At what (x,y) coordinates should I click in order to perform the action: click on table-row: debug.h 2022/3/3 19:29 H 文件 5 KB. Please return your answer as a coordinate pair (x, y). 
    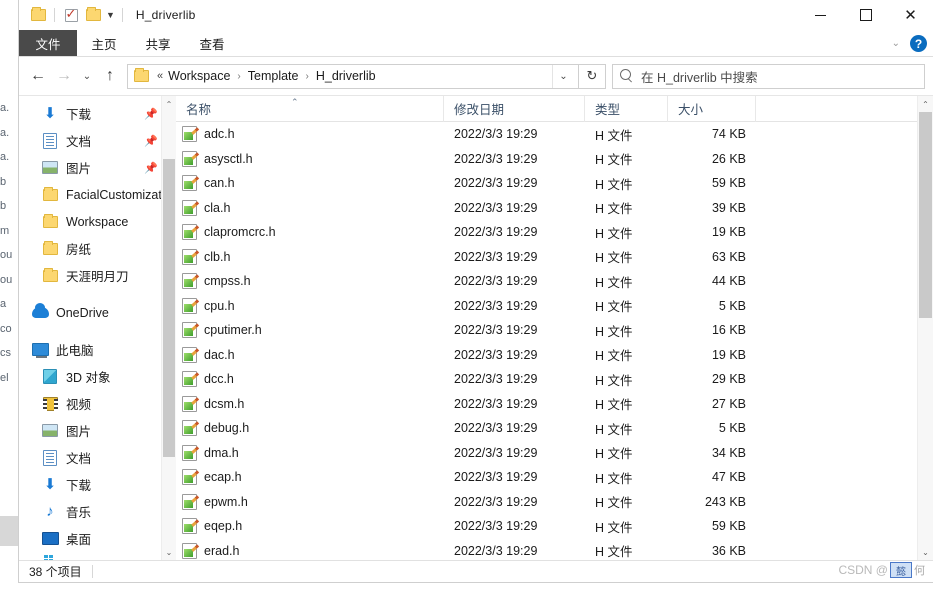
    Looking at the image, I should click on (554, 428).